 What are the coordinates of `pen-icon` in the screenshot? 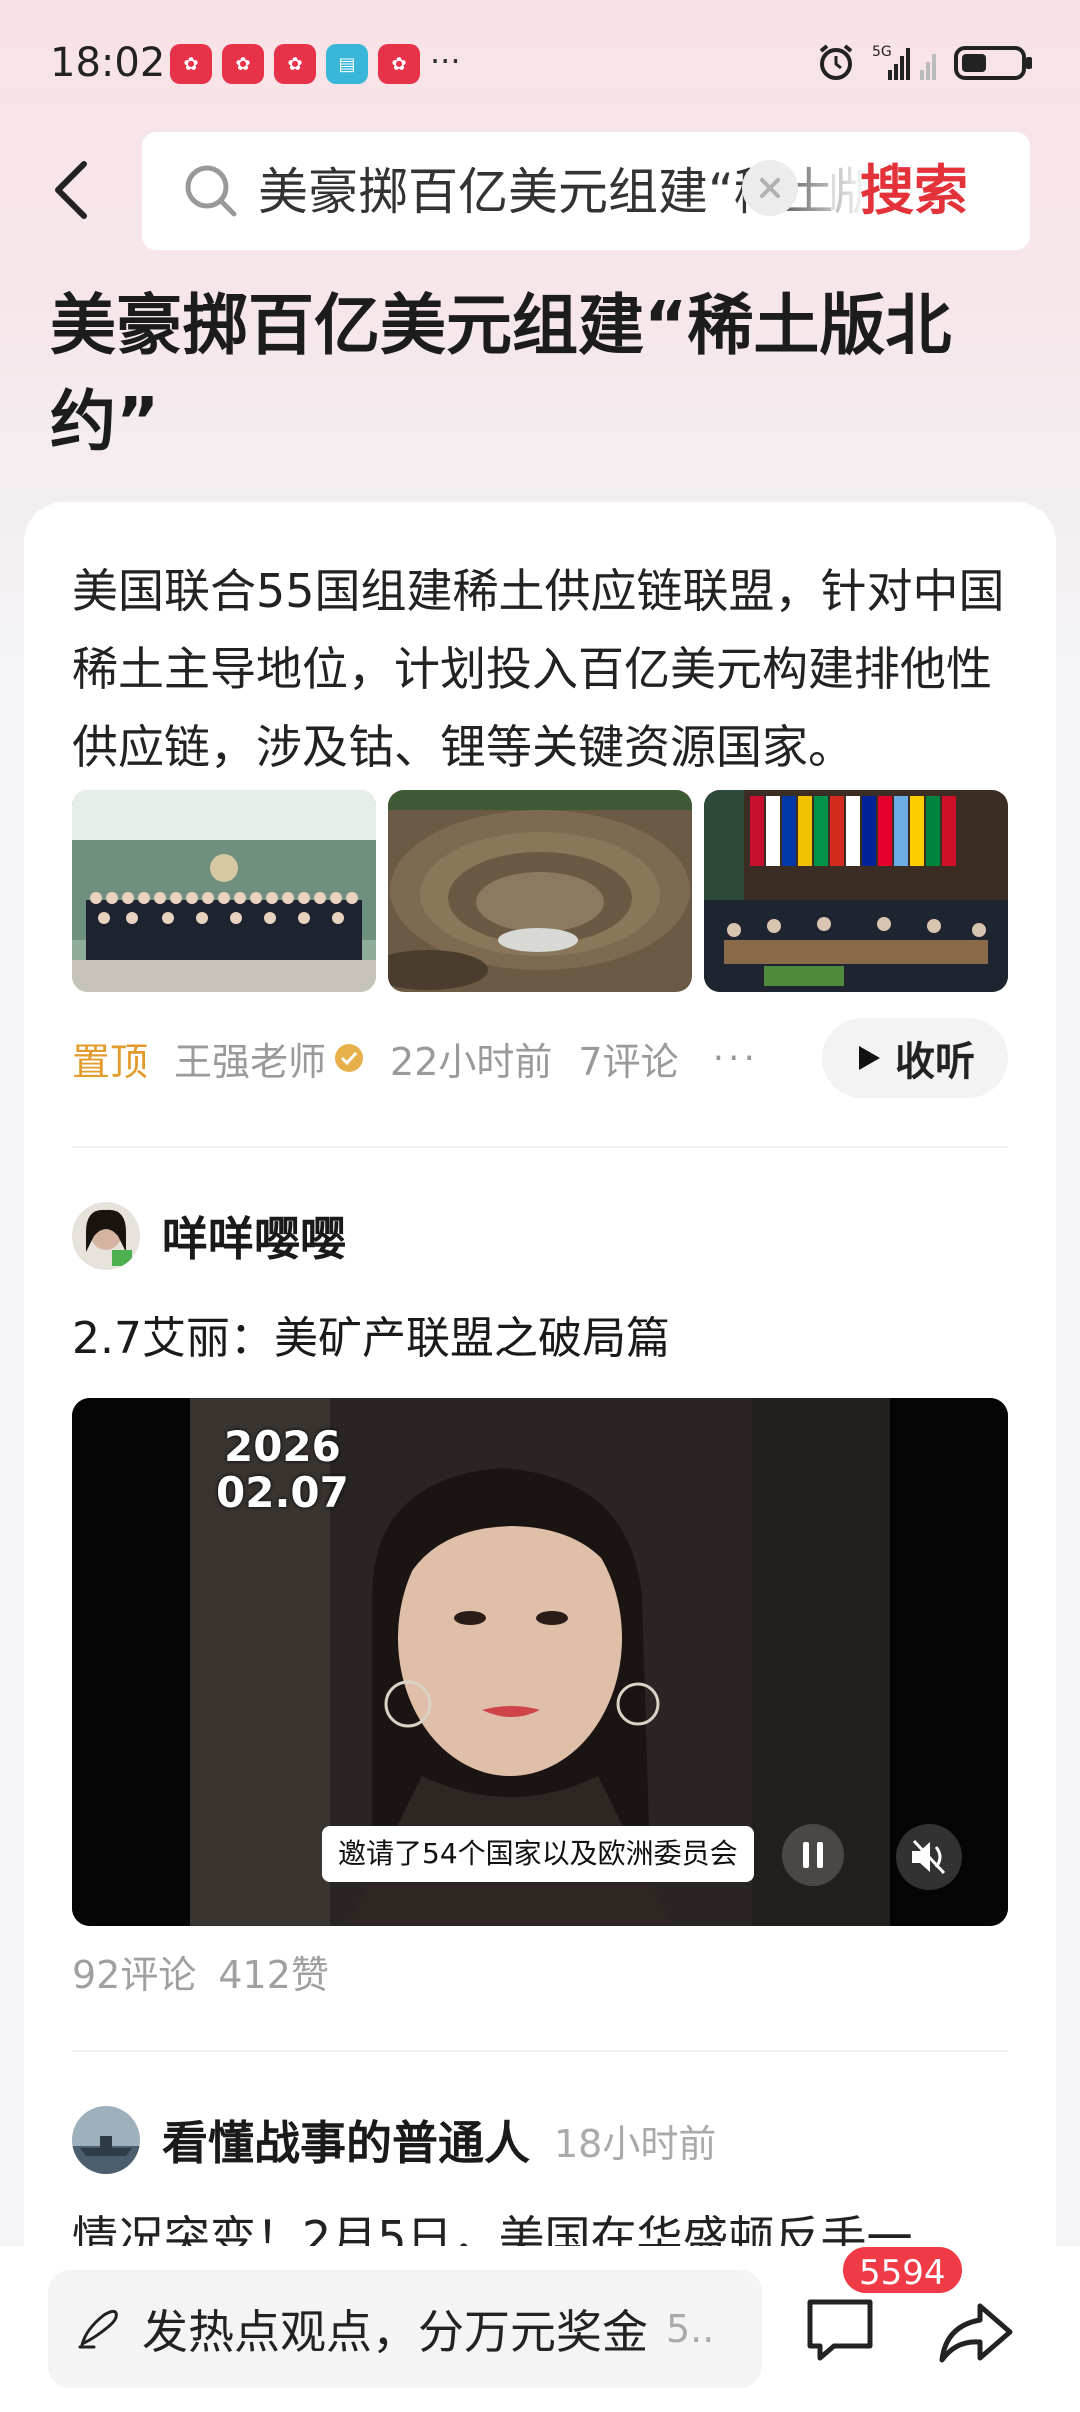 It's located at (98, 2329).